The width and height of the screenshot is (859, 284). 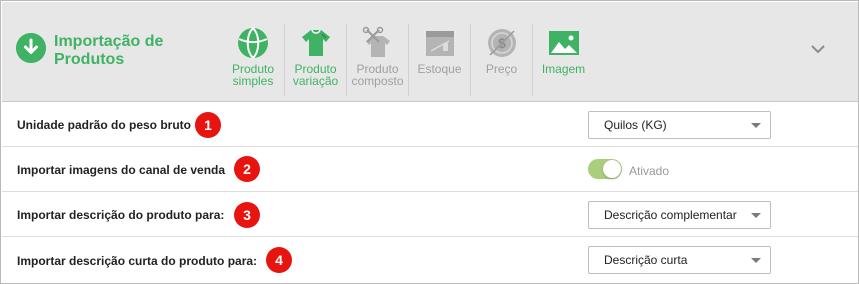 I want to click on step-badge: 3, so click(x=247, y=215).